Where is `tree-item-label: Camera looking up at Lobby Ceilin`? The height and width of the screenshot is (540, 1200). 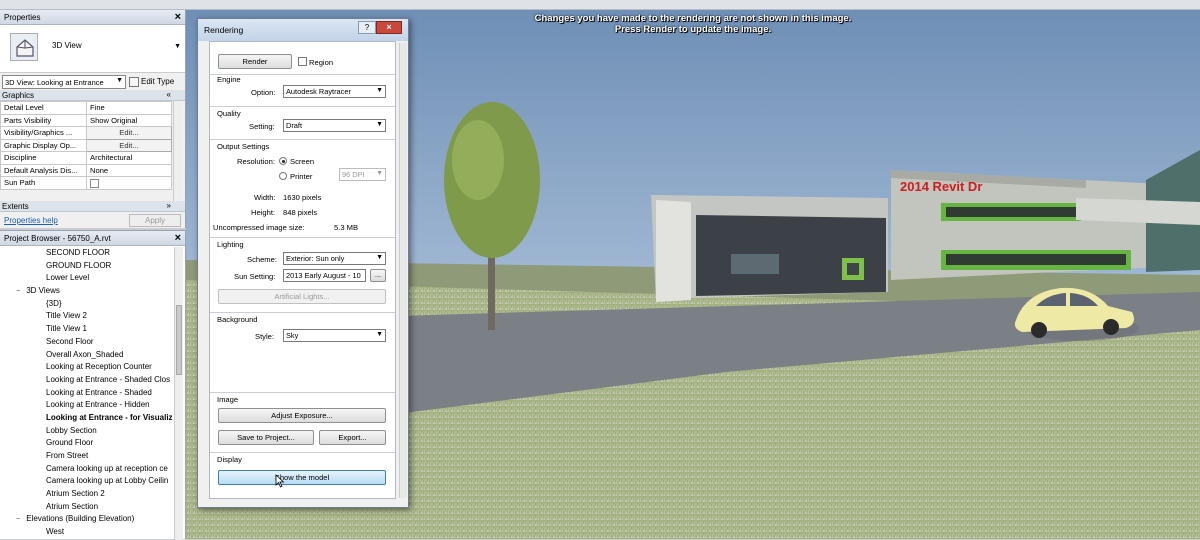
tree-item-label: Camera looking up at Lobby Ceilin is located at coordinates (107, 481).